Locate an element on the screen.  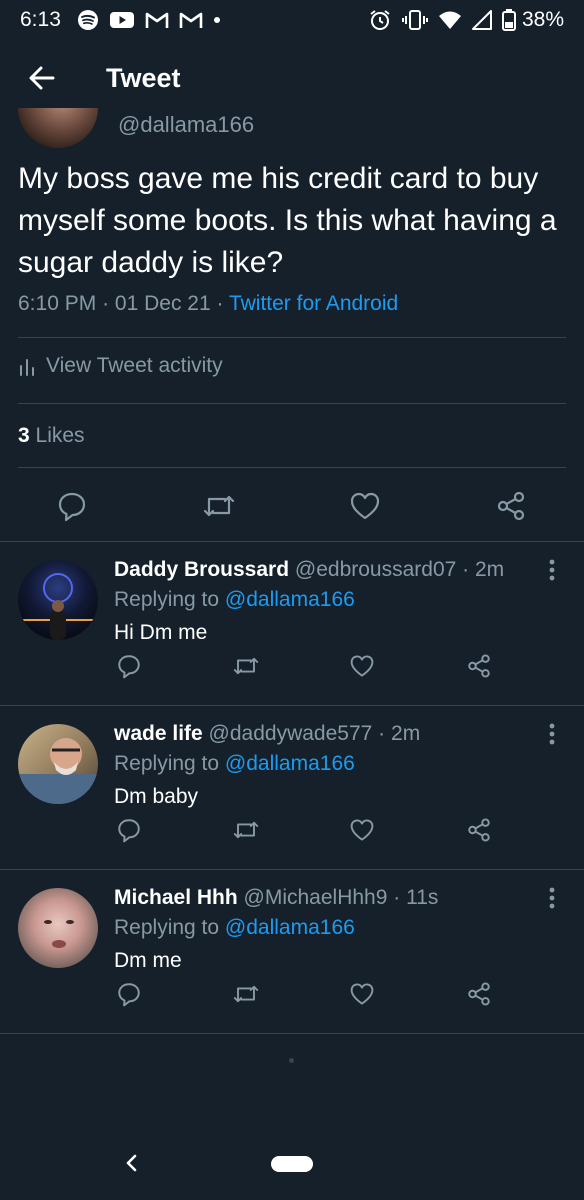
tweet-author-handle: @dallama166 is located at coordinates (186, 125).